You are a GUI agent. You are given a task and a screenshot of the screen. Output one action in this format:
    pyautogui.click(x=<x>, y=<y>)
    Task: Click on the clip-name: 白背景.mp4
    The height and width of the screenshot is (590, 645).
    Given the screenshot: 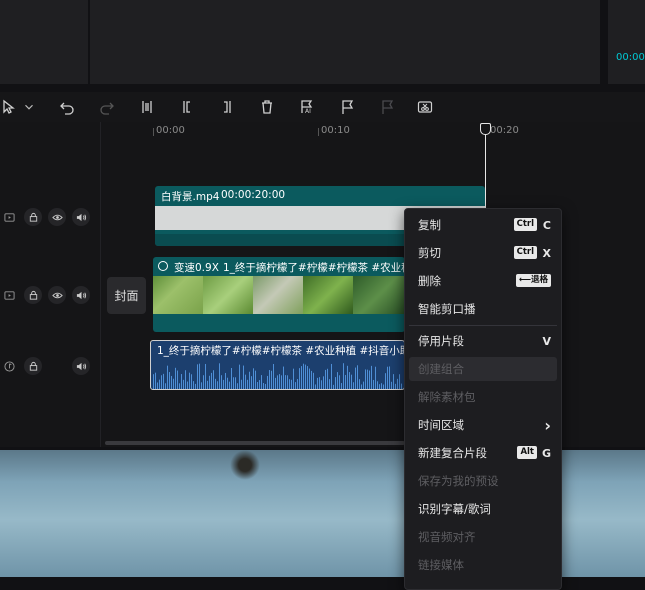 What is the action you would take?
    pyautogui.click(x=190, y=197)
    